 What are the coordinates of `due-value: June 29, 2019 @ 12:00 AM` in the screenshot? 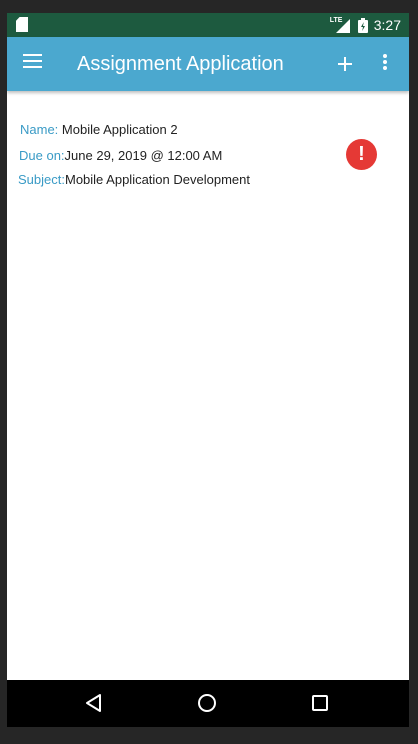 It's located at (143, 155).